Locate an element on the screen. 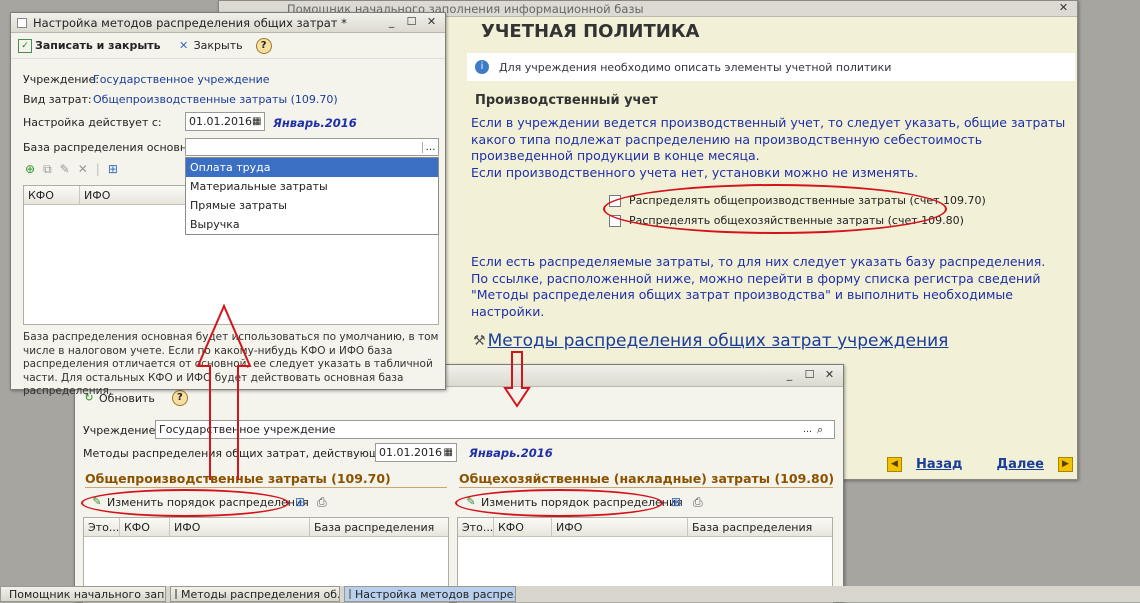 Image resolution: width=1140 pixels, height=603 pixels. dropdown-option: Материальные затраты is located at coordinates (312, 186).